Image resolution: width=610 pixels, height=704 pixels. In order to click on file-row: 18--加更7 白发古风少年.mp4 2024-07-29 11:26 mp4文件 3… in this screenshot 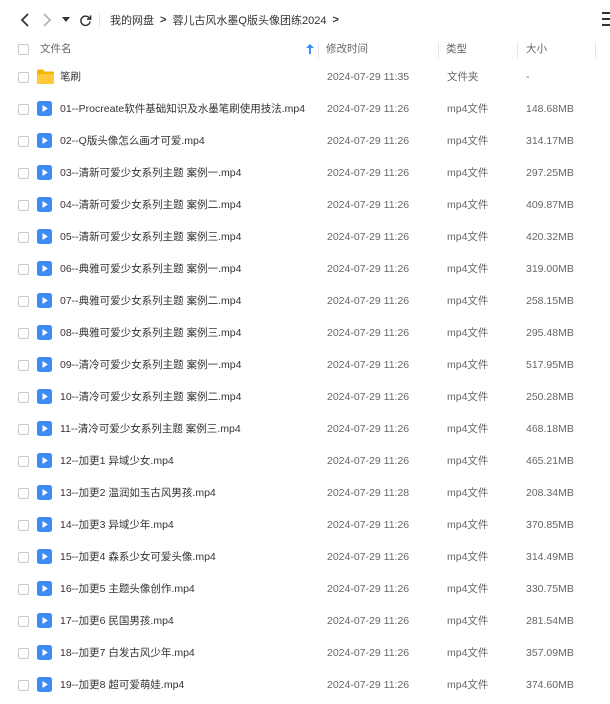, I will do `click(305, 653)`.